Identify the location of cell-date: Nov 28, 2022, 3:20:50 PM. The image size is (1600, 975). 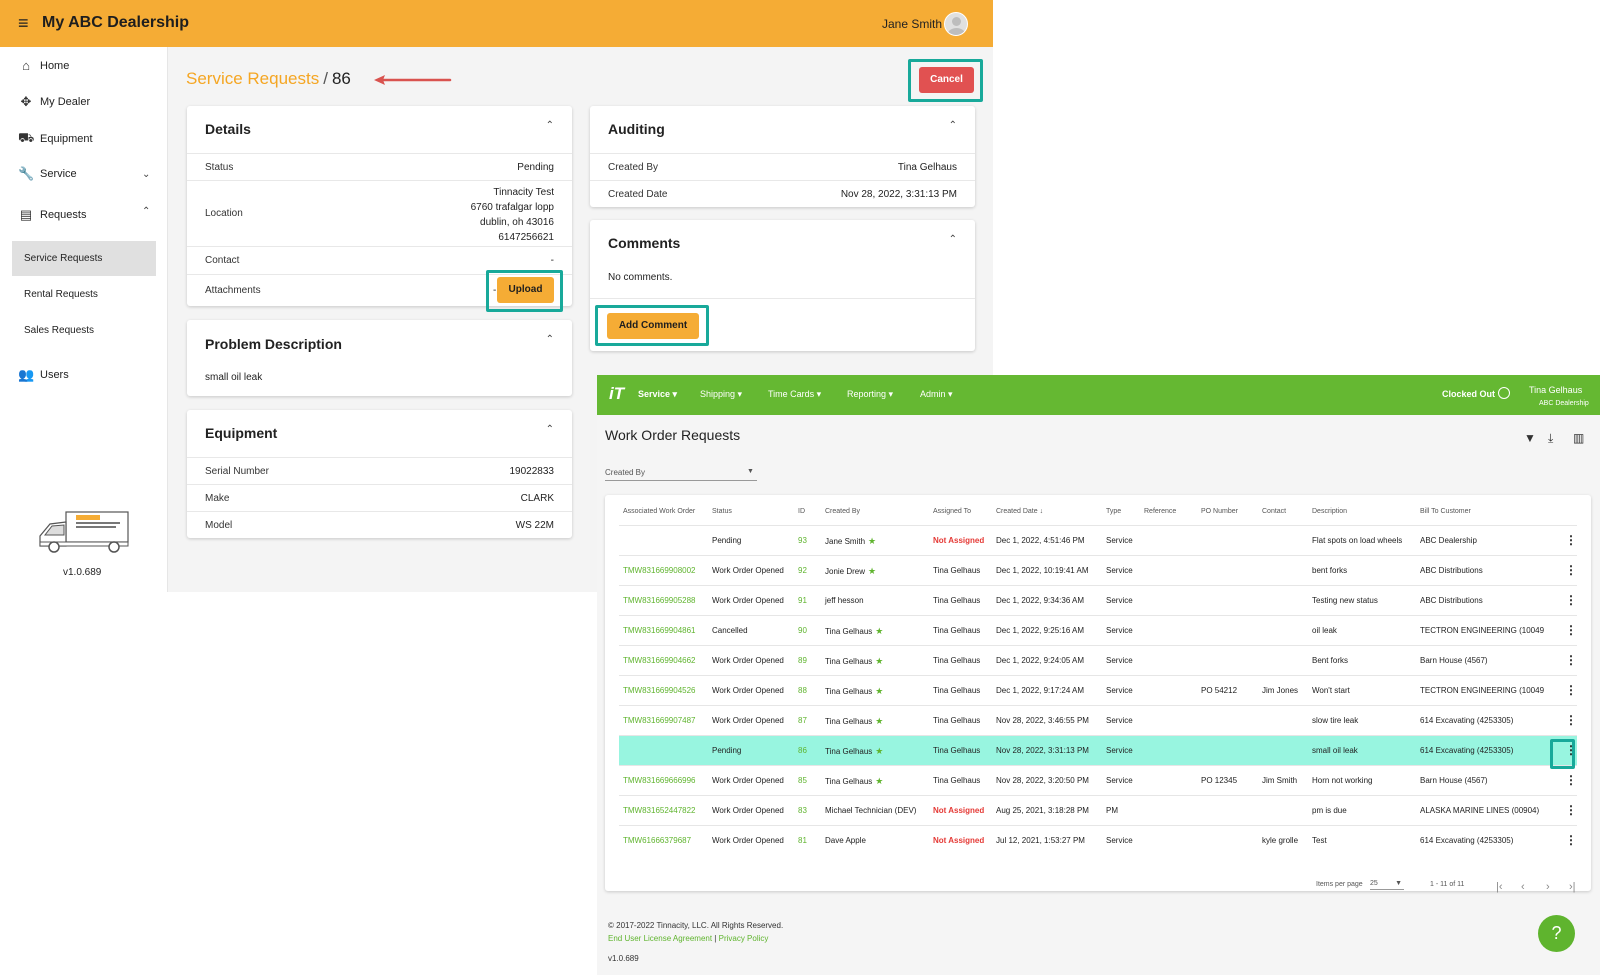
(1042, 780).